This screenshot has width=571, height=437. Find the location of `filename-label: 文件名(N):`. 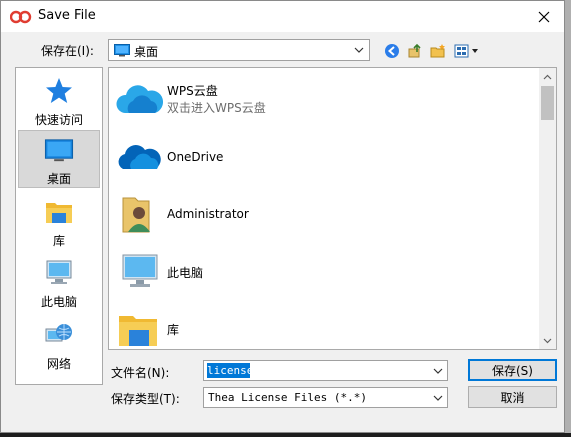

filename-label: 文件名(N): is located at coordinates (140, 373).